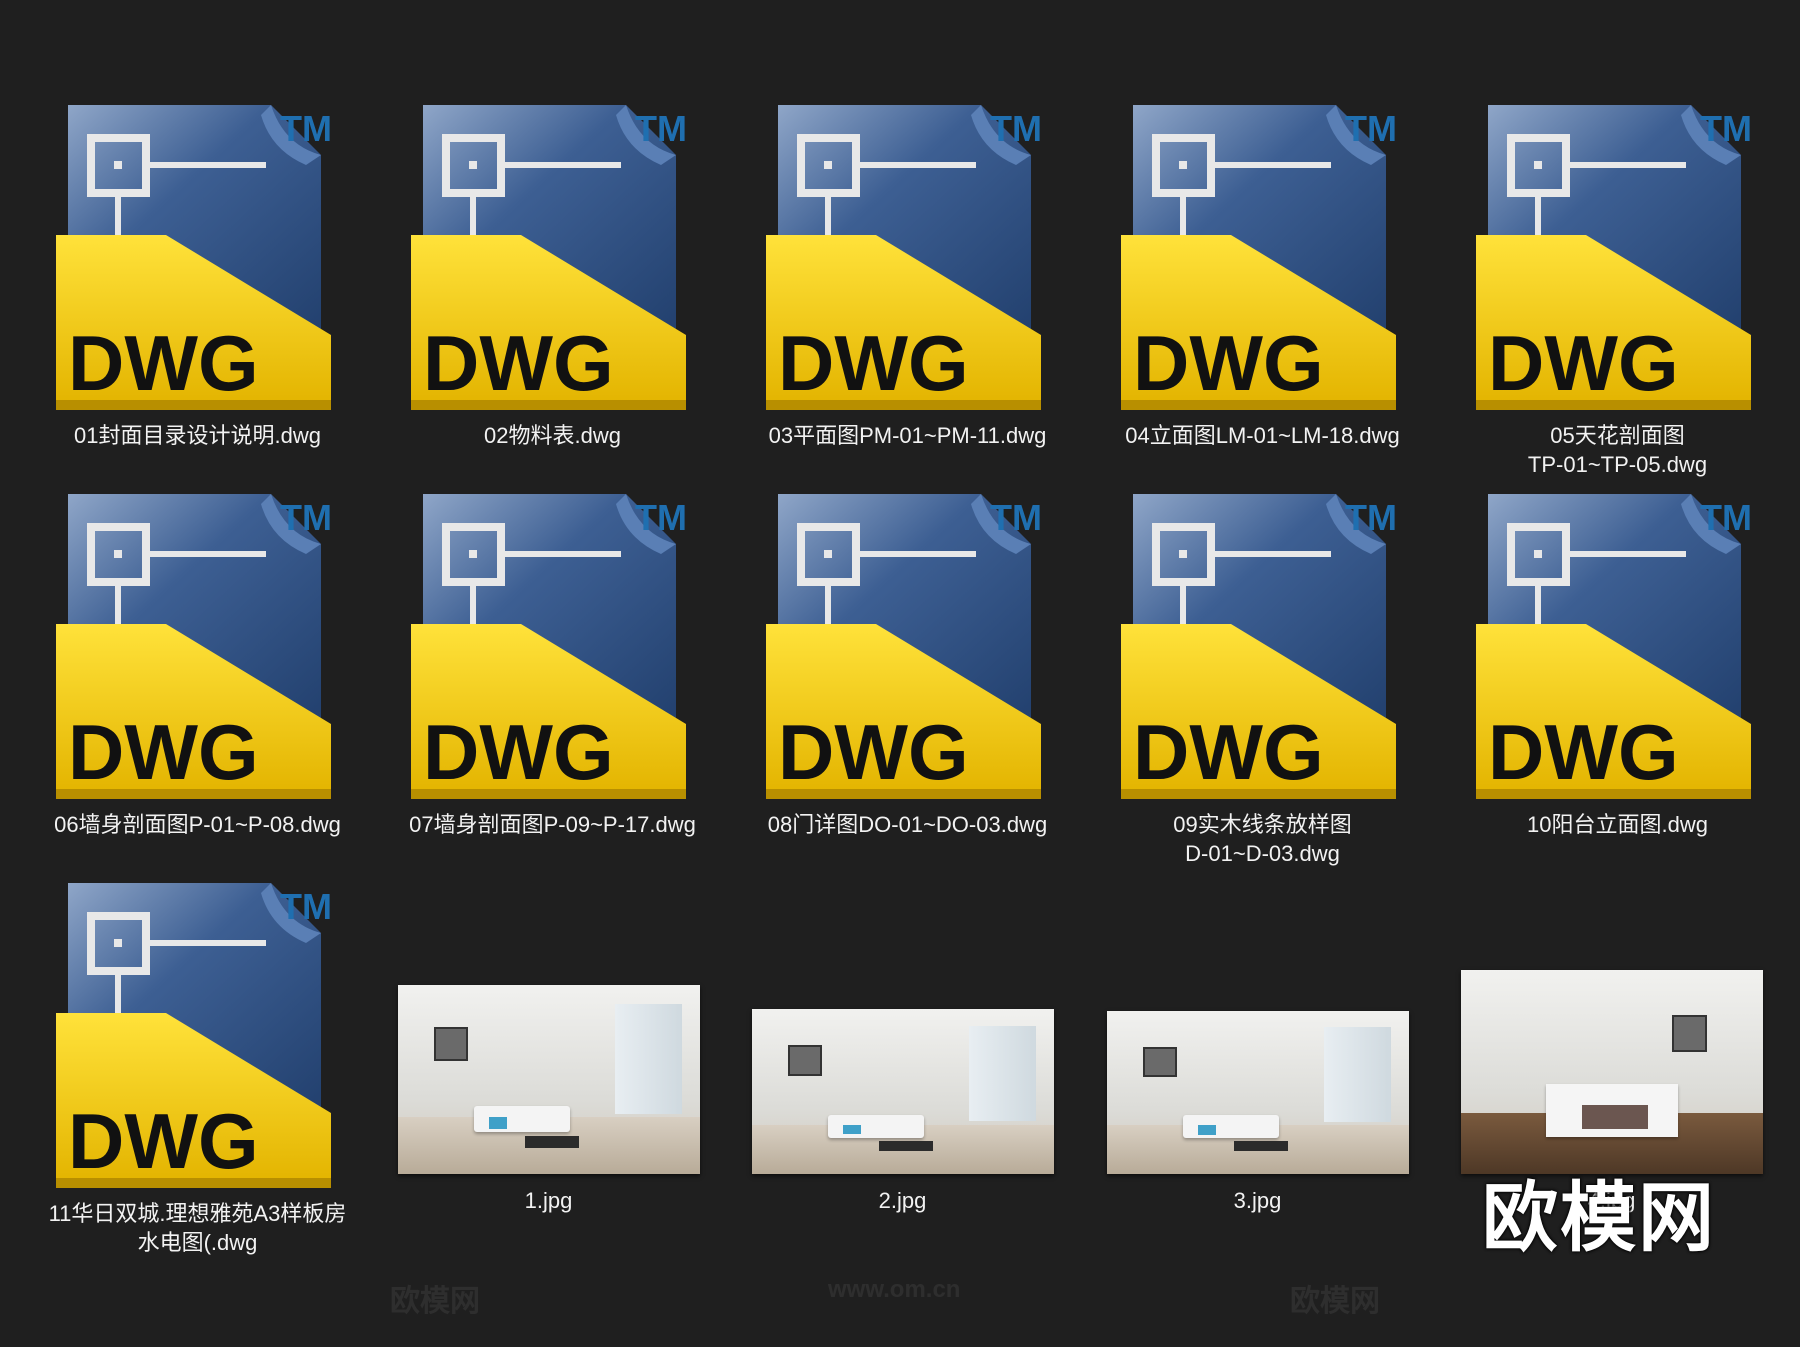  Describe the element at coordinates (552, 435) in the screenshot. I see `file-name-label: 02物料表.dwg` at that location.